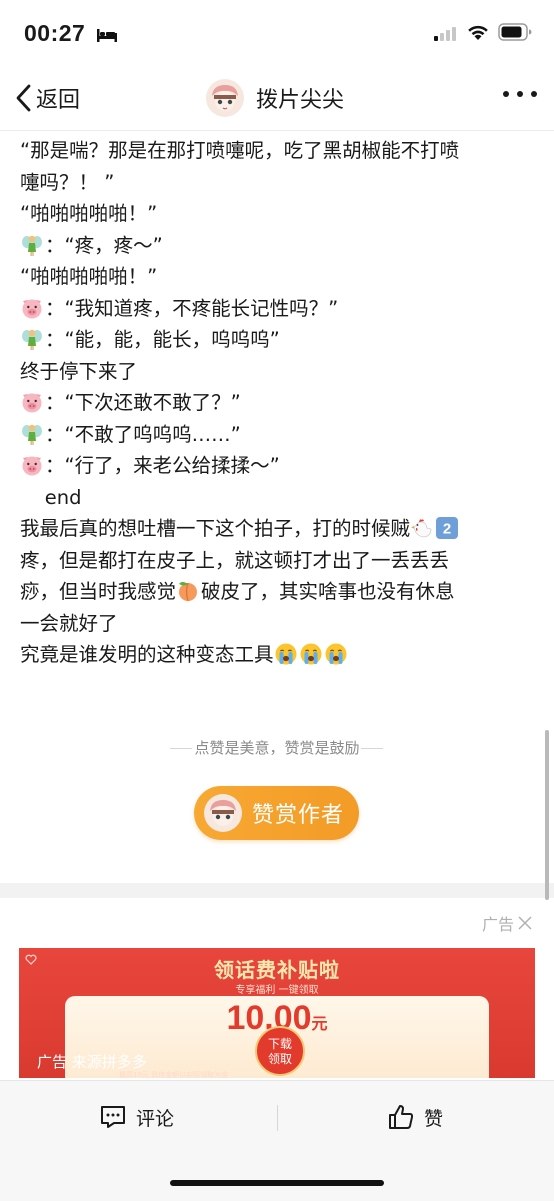 The width and height of the screenshot is (554, 1201). What do you see at coordinates (188, 592) in the screenshot?
I see `peach-emoji-icon` at bounding box center [188, 592].